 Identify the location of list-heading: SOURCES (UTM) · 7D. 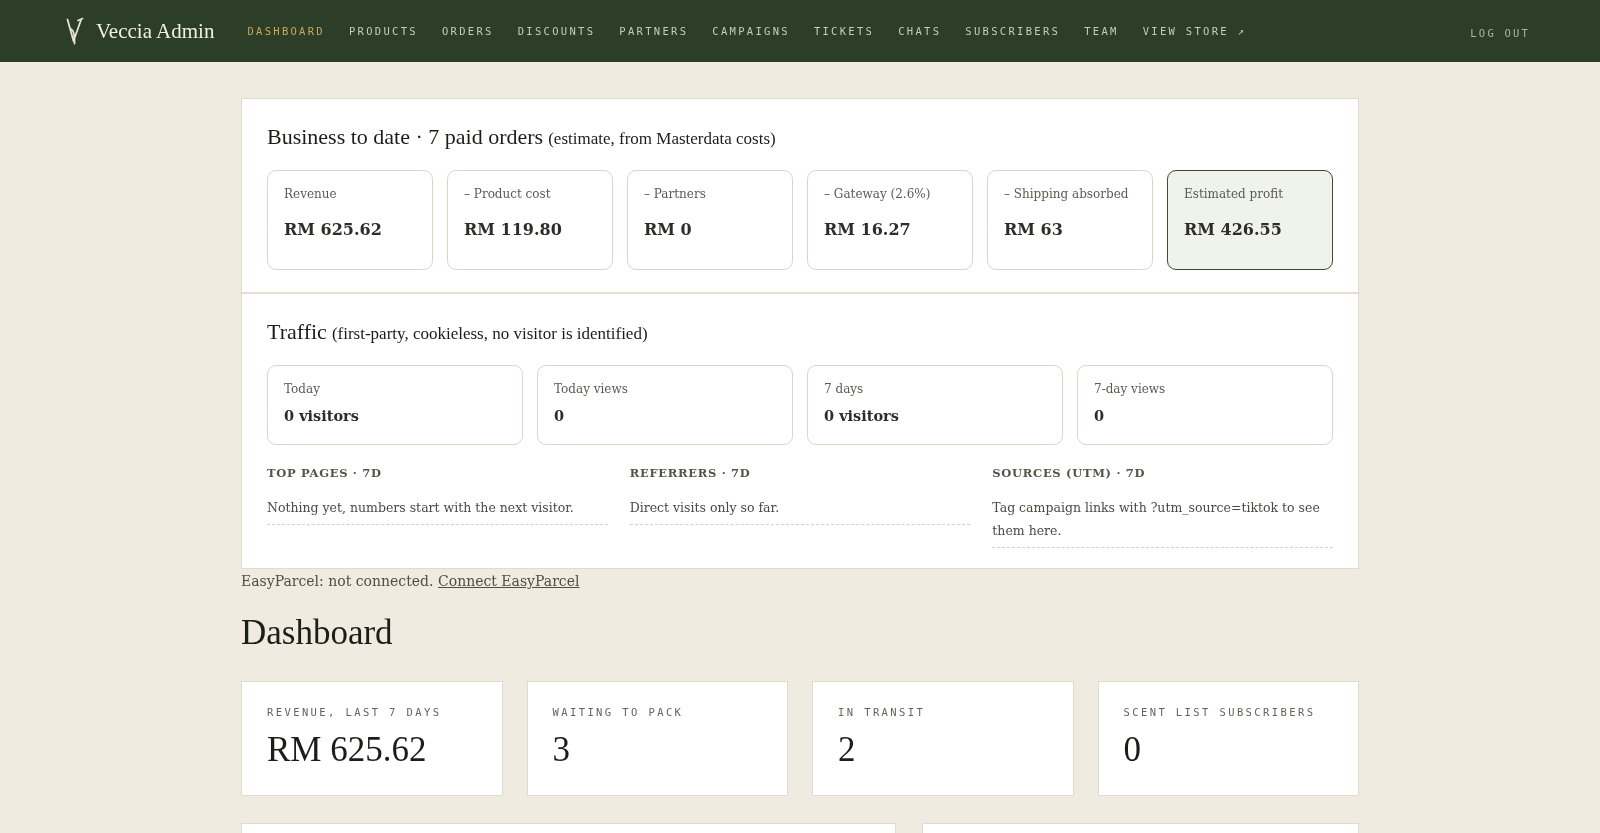
(1069, 473).